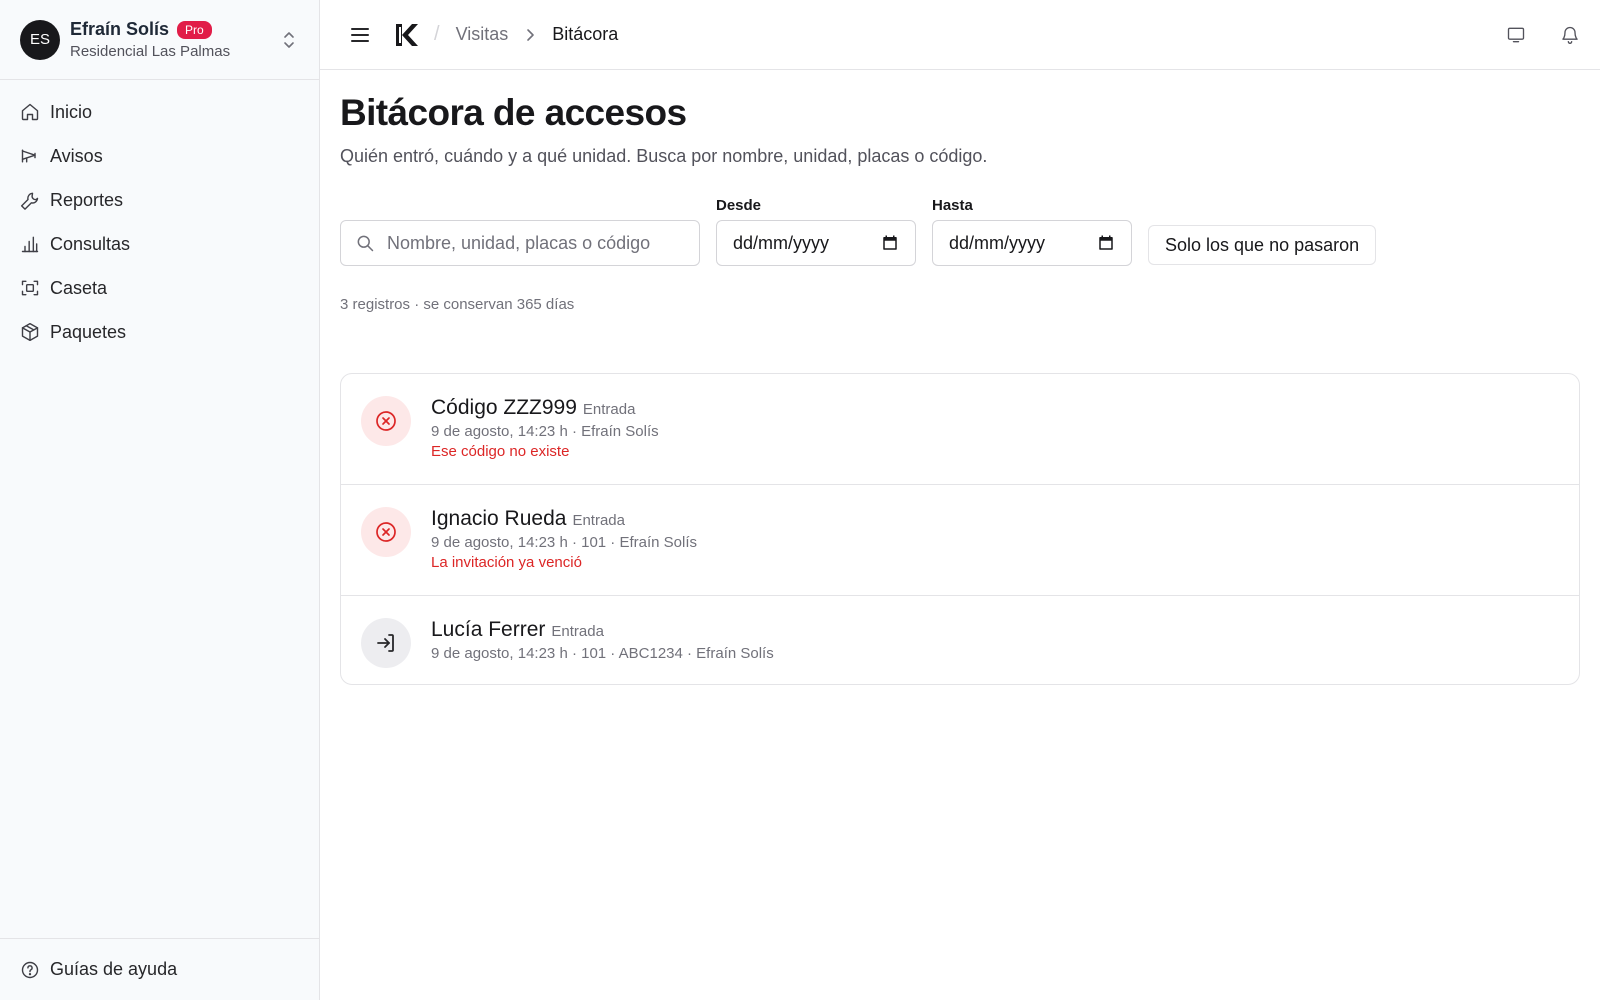  I want to click on sidebar-item-label: Reportes, so click(87, 199).